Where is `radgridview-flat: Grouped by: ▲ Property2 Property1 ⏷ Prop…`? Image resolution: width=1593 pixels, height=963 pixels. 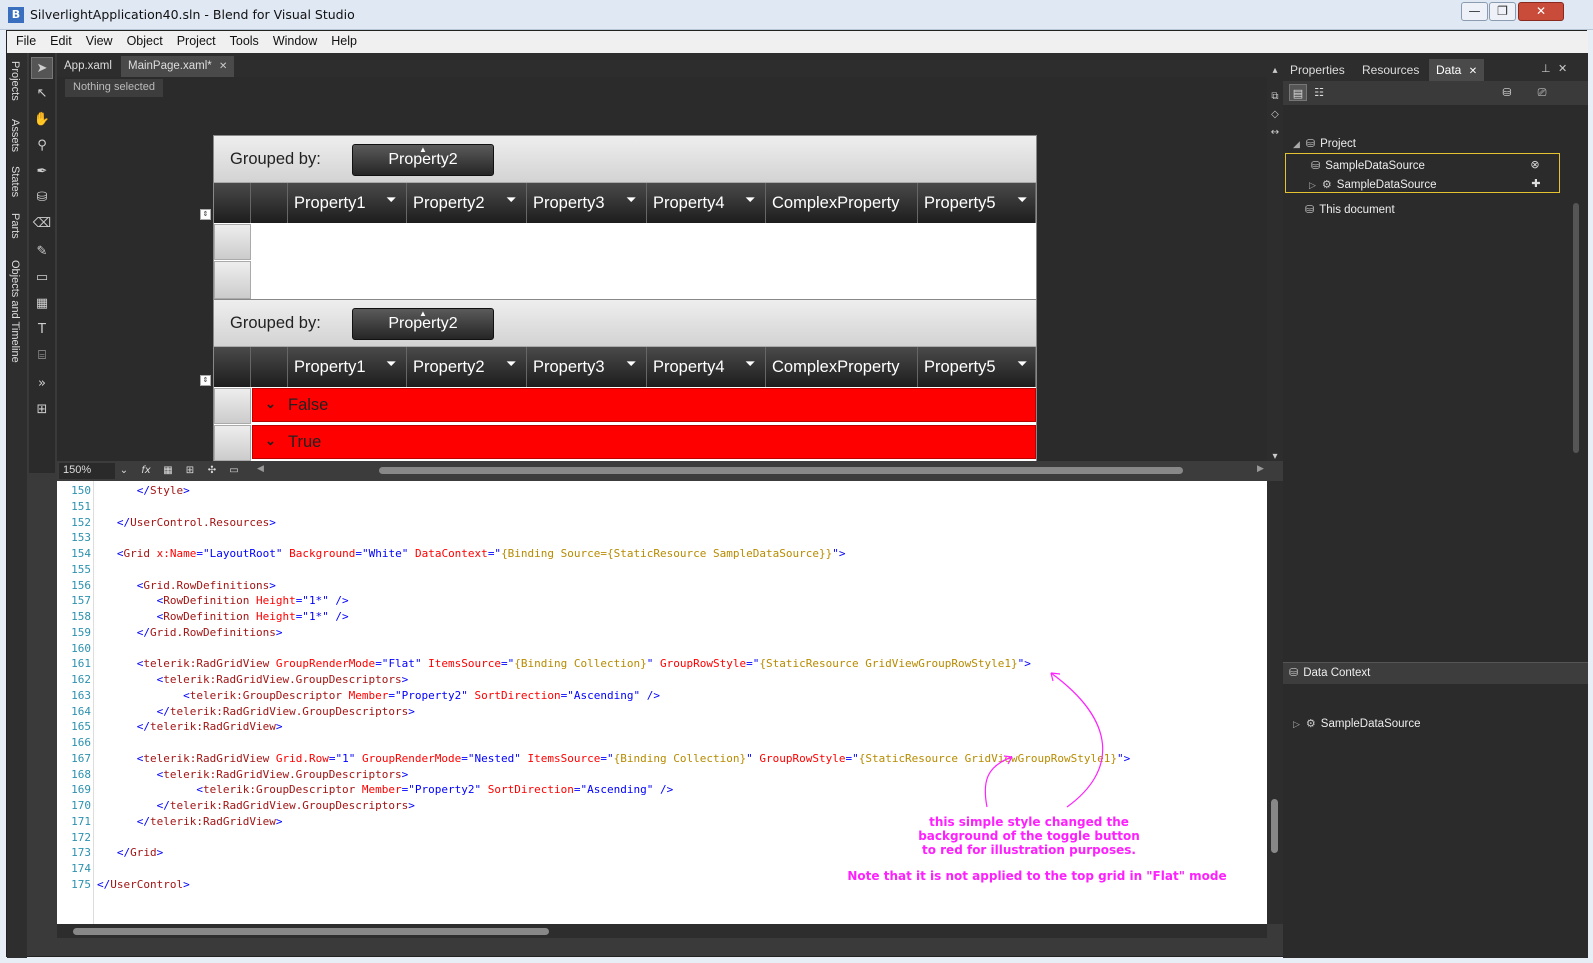 radgridview-flat: Grouped by: ▲ Property2 Property1 ⏷ Prop… is located at coordinates (625, 218).